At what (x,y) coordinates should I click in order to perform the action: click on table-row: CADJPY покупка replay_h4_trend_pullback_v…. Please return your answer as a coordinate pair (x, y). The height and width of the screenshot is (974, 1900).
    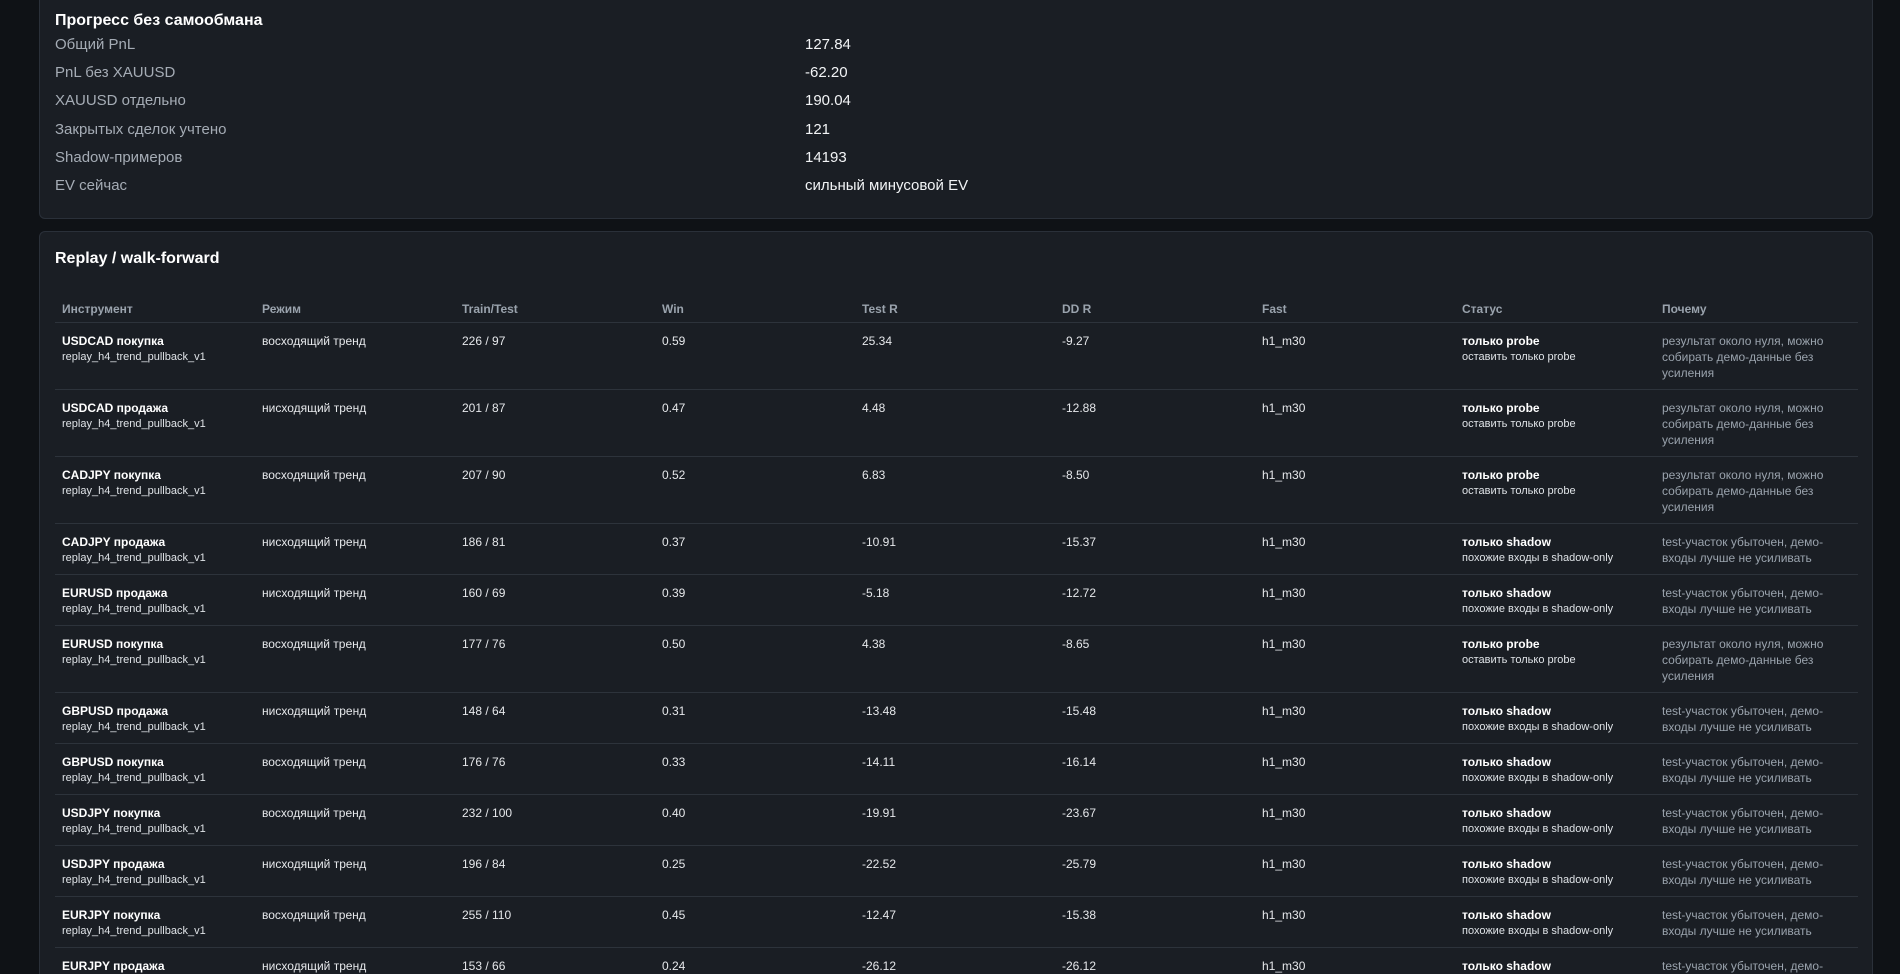
    Looking at the image, I should click on (956, 490).